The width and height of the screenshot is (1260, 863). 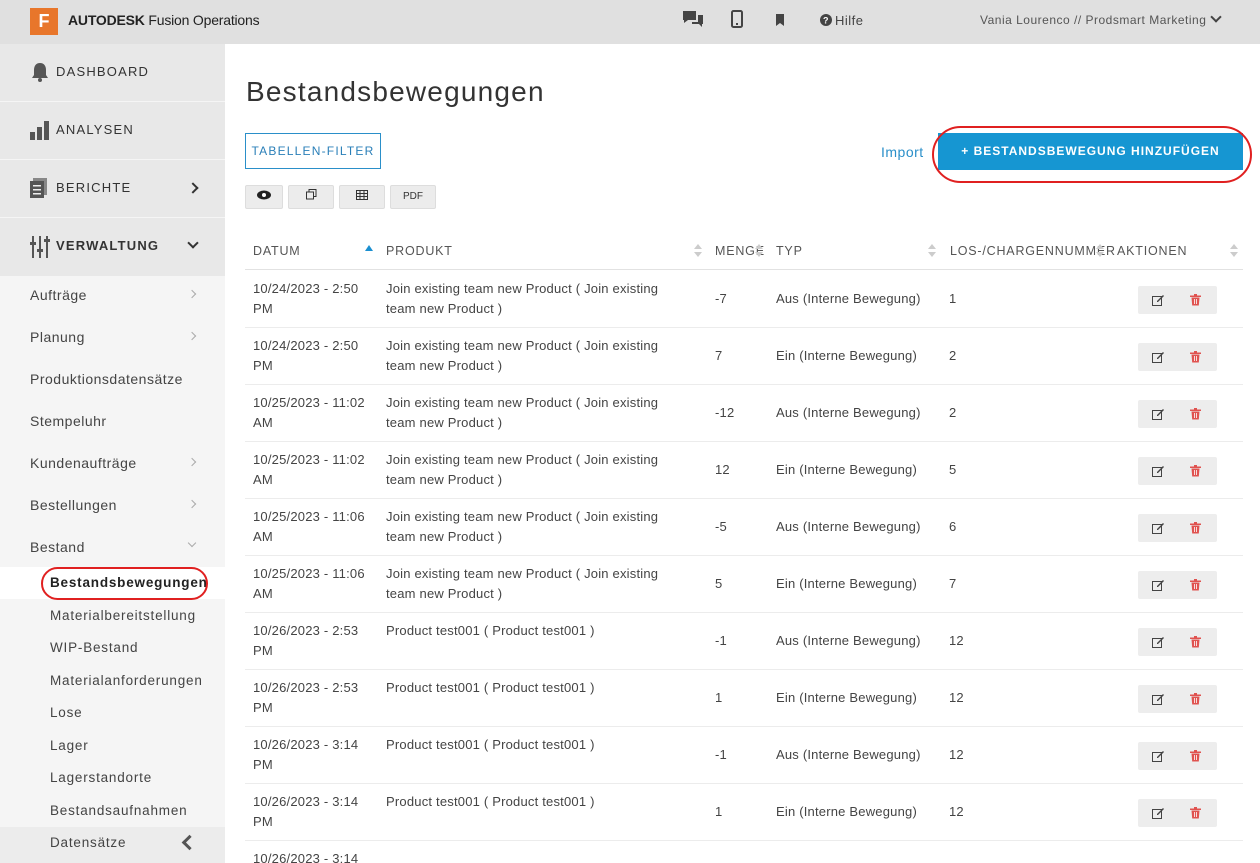 What do you see at coordinates (40, 74) in the screenshot?
I see `bell-icon` at bounding box center [40, 74].